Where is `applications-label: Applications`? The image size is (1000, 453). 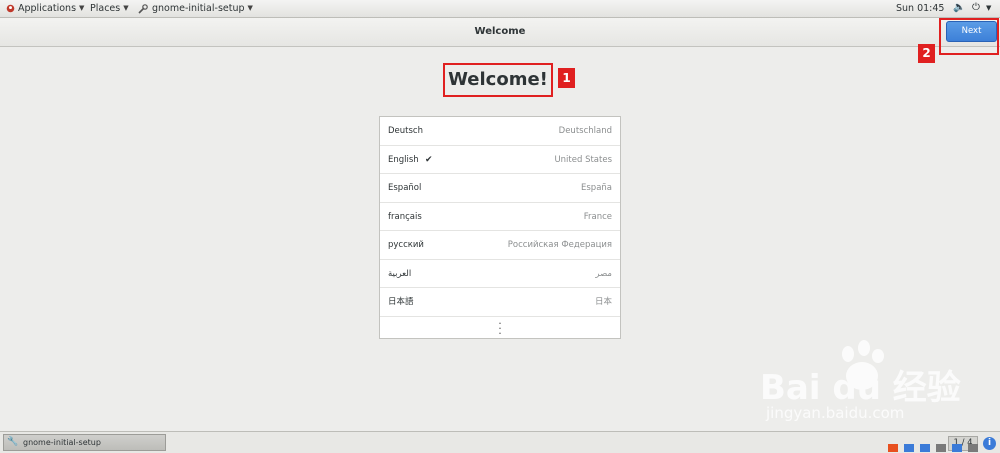
applications-label: Applications is located at coordinates (47, 8).